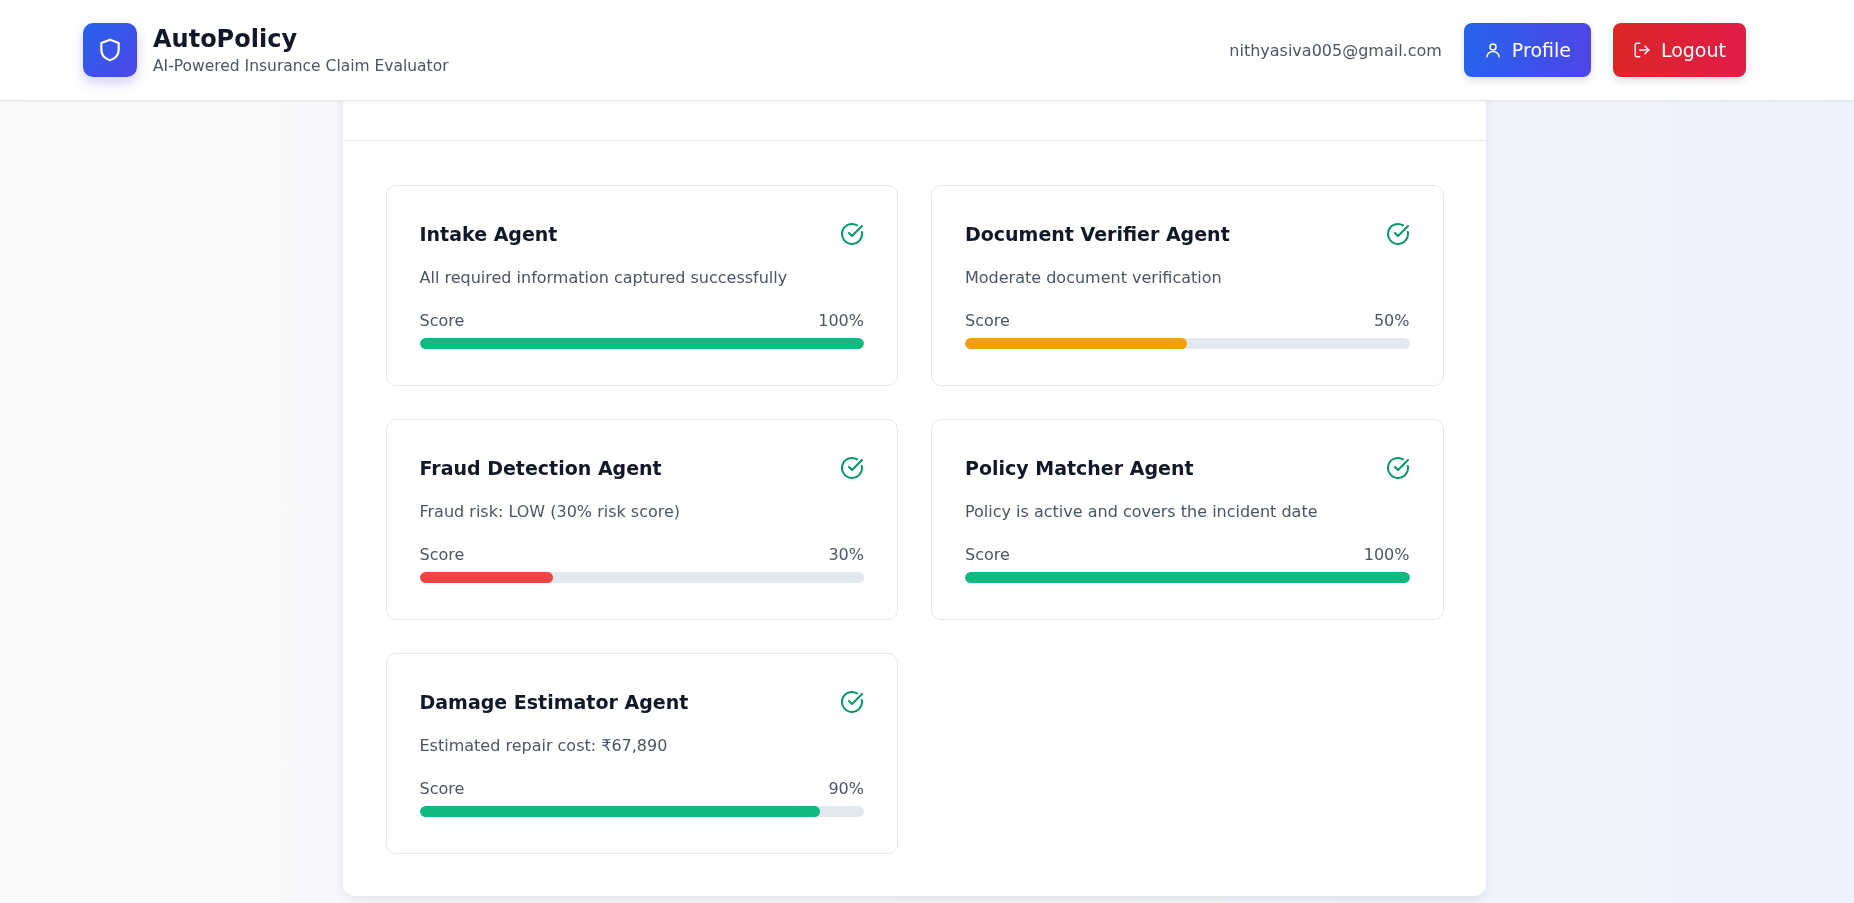 Image resolution: width=1854 pixels, height=903 pixels. I want to click on shield-icon, so click(110, 50).